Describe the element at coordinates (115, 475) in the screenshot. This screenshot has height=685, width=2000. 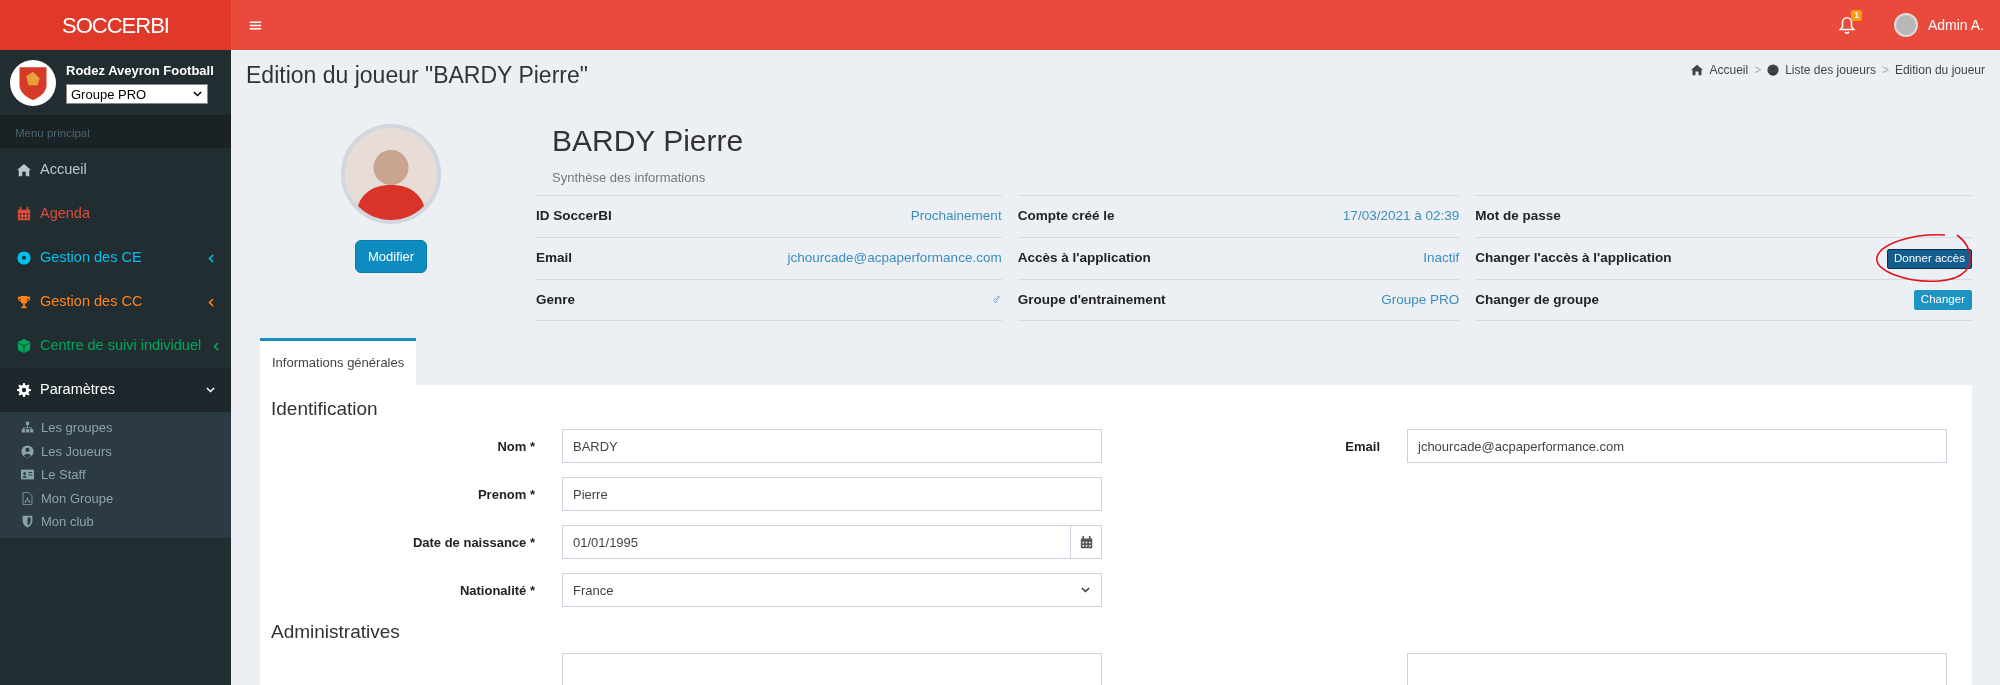
I see `submenu-item: Le Staff` at that location.